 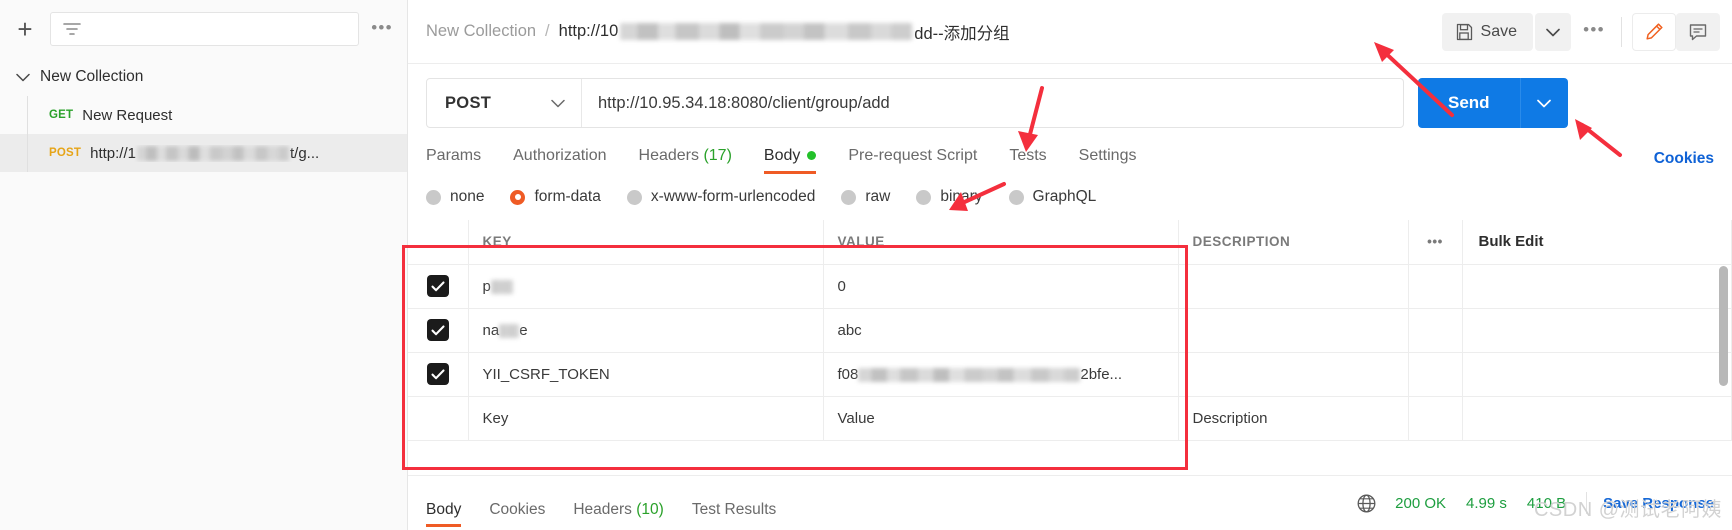 What do you see at coordinates (1553, 32) in the screenshot?
I see `save-options-button` at bounding box center [1553, 32].